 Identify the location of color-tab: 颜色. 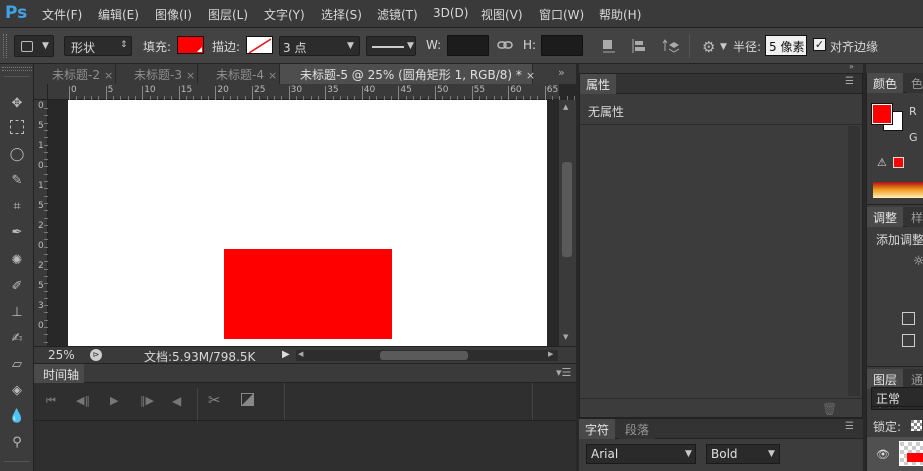
(885, 83).